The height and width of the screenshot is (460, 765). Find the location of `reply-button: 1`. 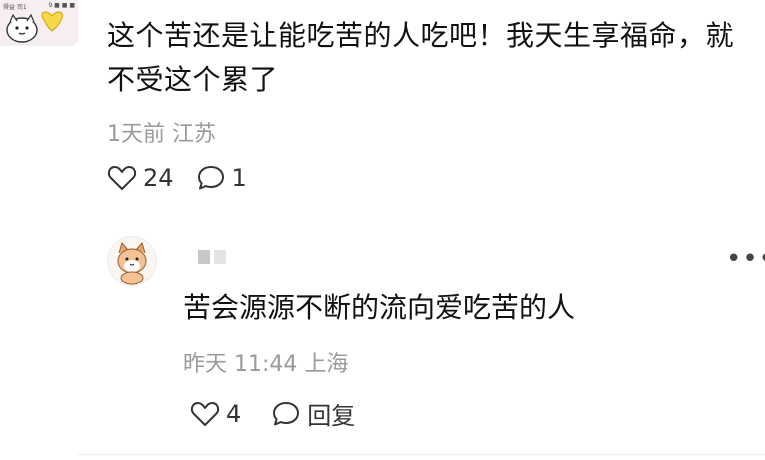

reply-button: 1 is located at coordinates (221, 178).